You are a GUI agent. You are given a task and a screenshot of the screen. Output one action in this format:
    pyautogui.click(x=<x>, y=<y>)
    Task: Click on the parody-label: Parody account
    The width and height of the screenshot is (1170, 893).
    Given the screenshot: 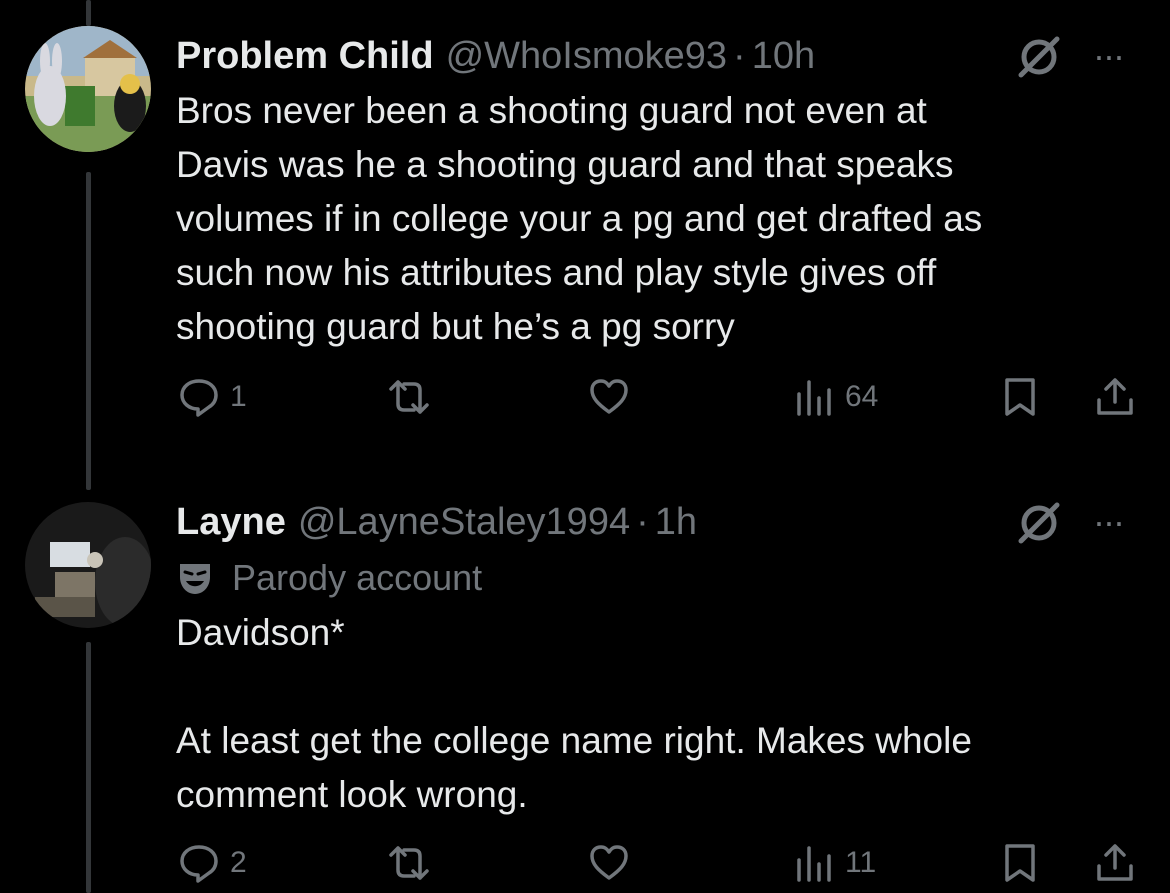 What is the action you would take?
    pyautogui.click(x=329, y=578)
    